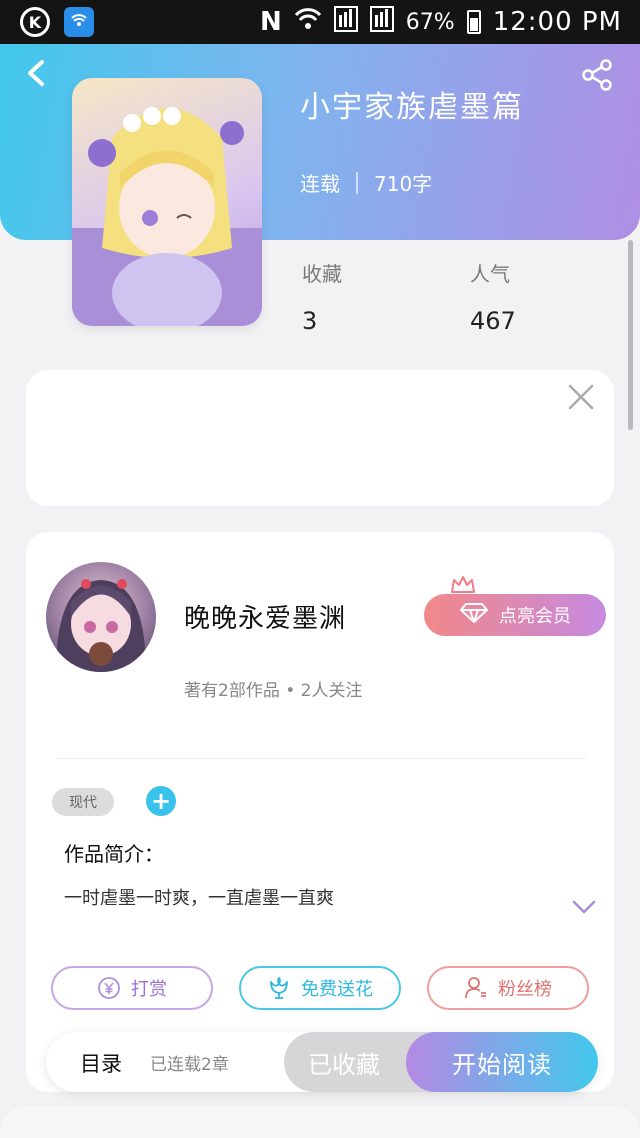 Image resolution: width=640 pixels, height=1138 pixels. Describe the element at coordinates (308, 22) in the screenshot. I see `wifi-signal-icon` at that location.